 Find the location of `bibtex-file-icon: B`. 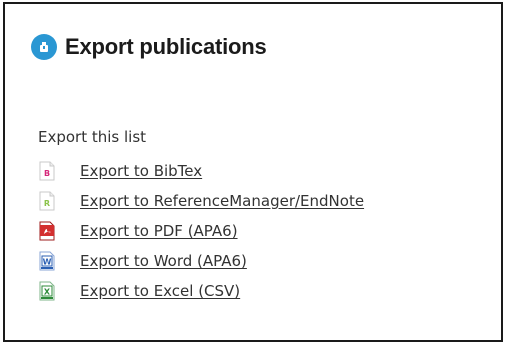

bibtex-file-icon: B is located at coordinates (47, 171).